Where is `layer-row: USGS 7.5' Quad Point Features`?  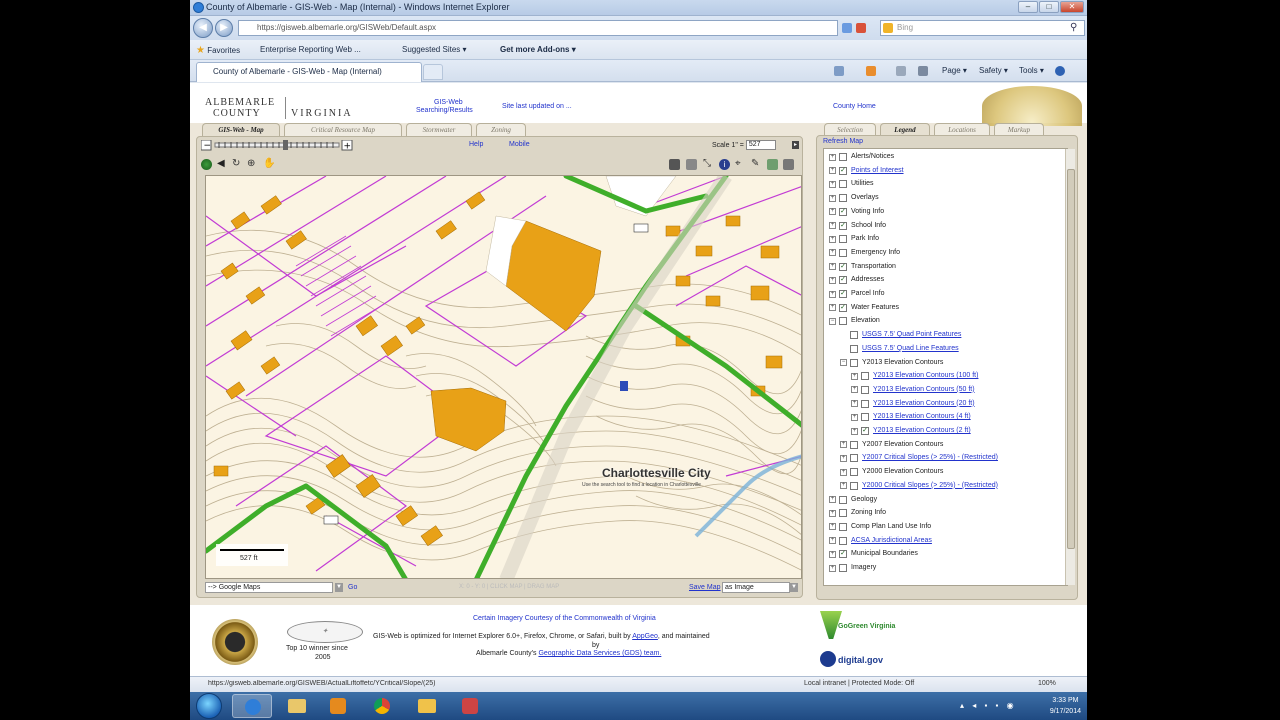
layer-row: USGS 7.5' Quad Point Features is located at coordinates (900, 335).